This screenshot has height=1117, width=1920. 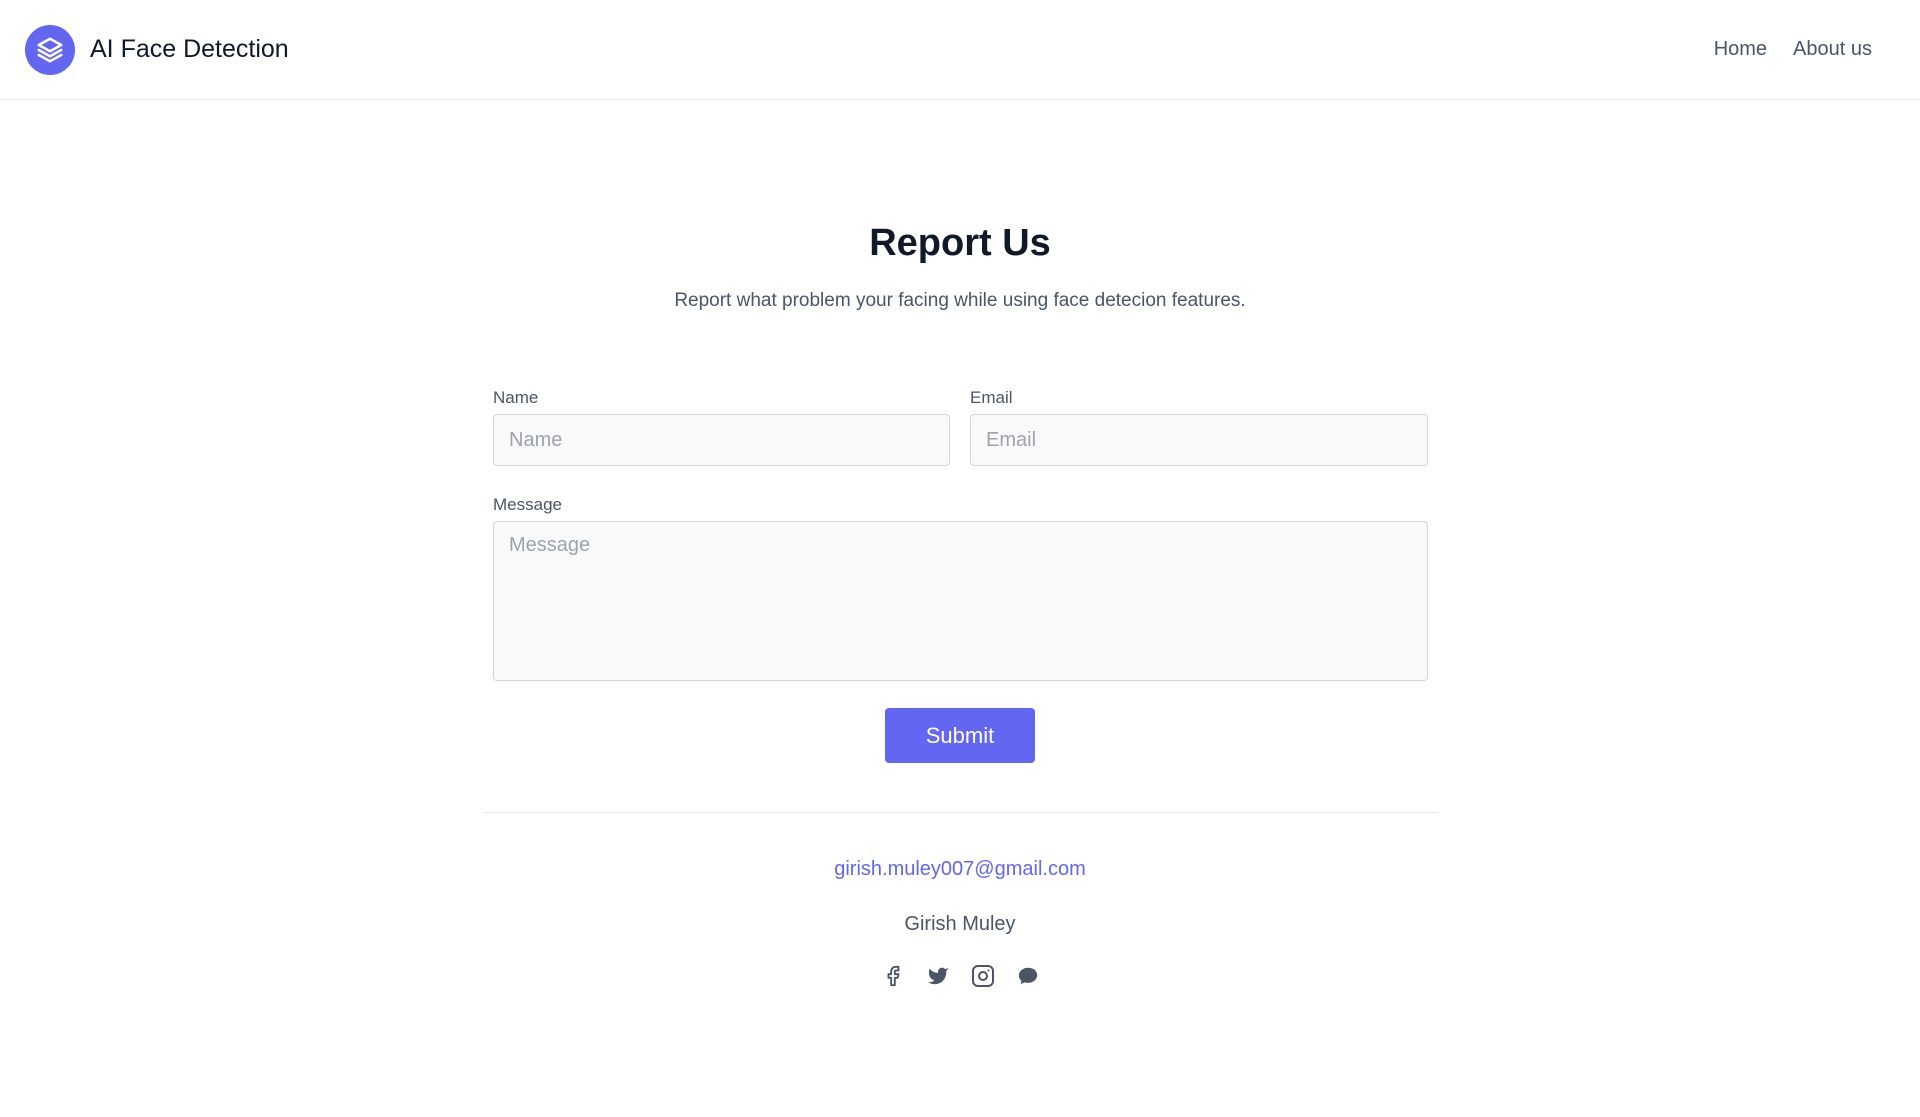 I want to click on brand-link: AI Face Detection, so click(x=157, y=49).